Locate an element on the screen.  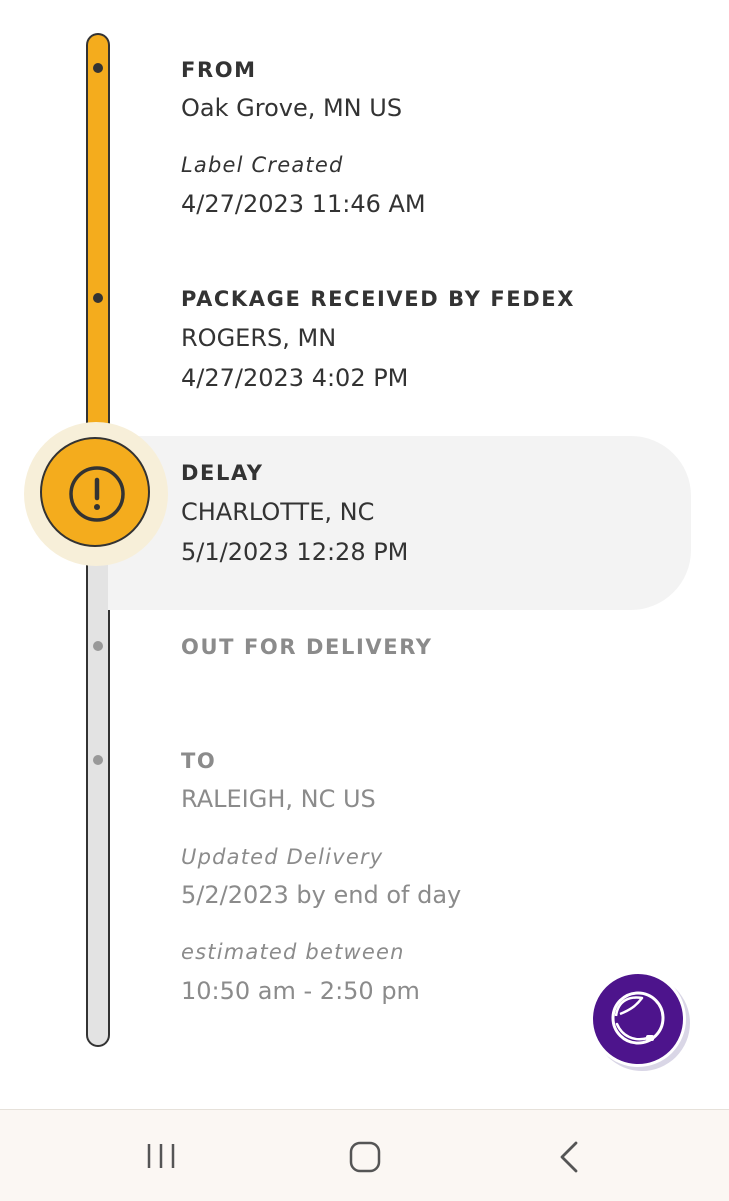
recents-icon is located at coordinates (161, 1156).